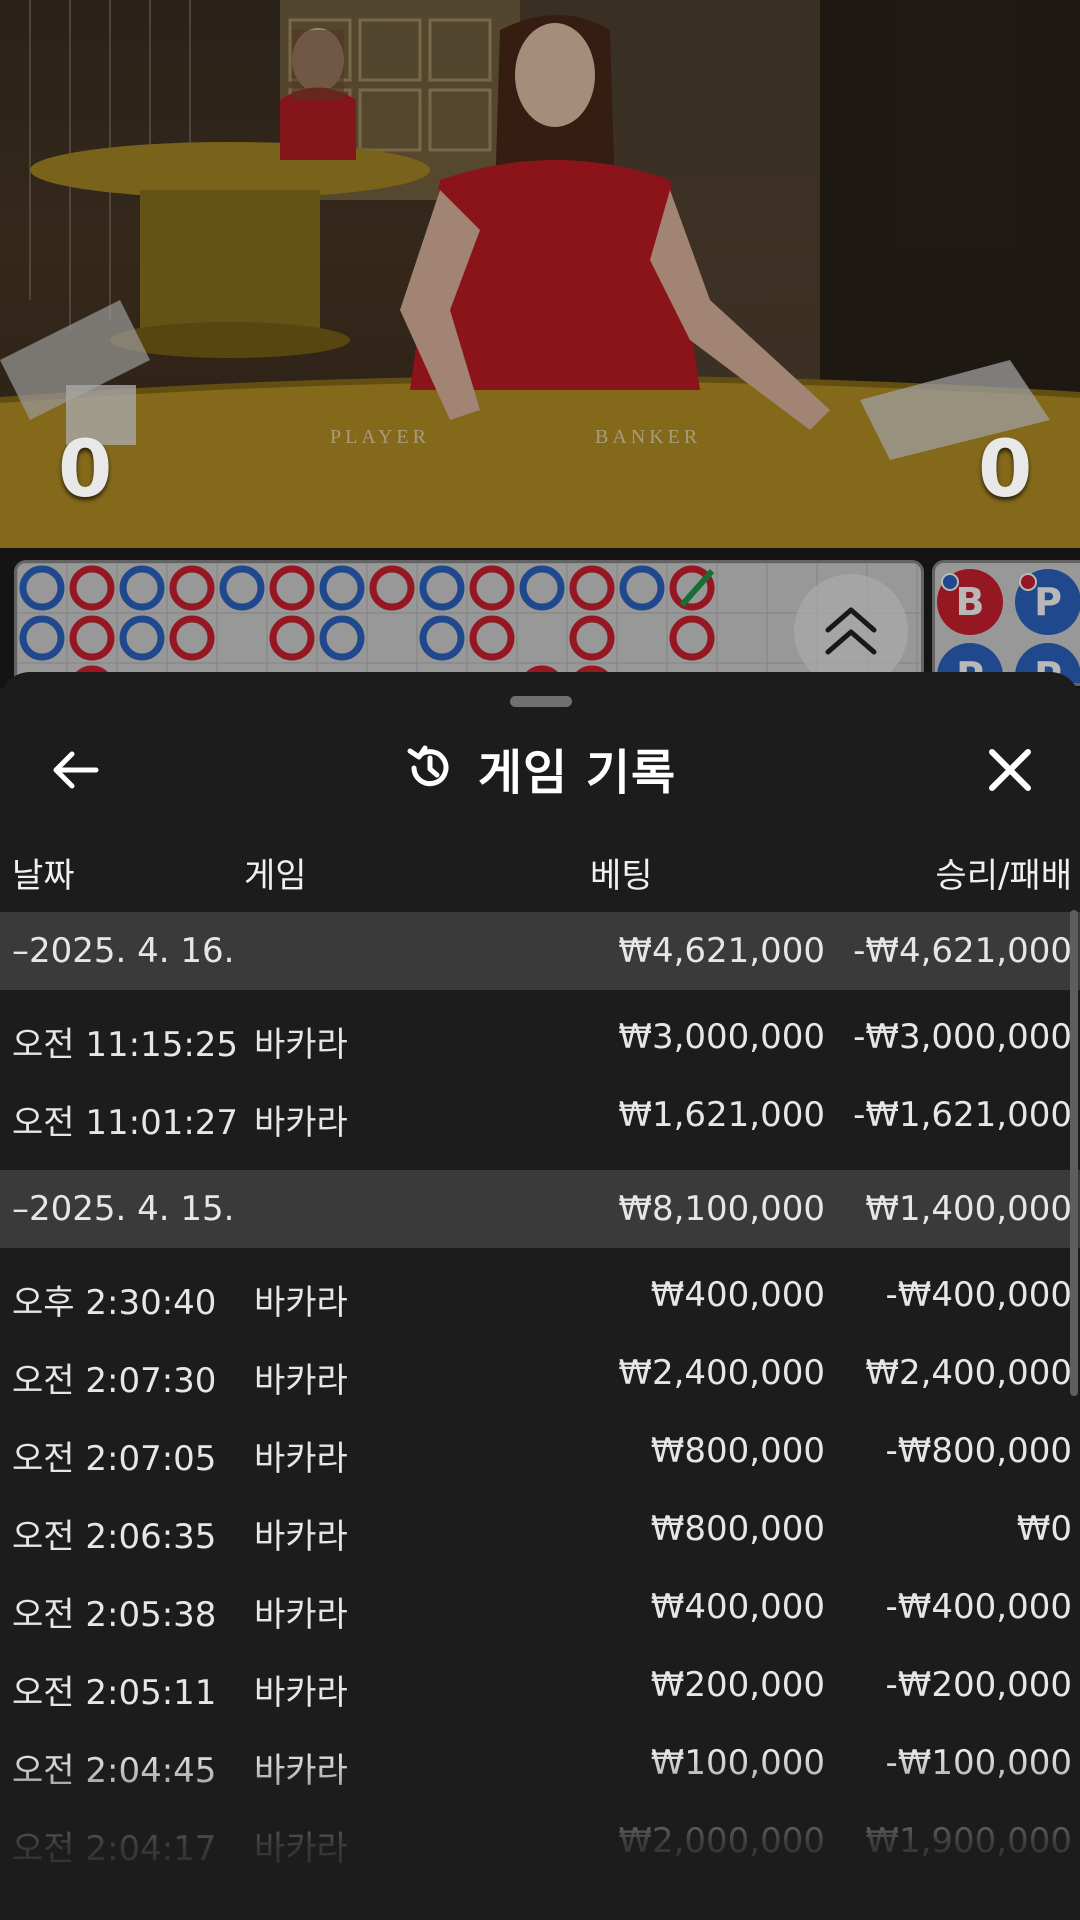 The height and width of the screenshot is (1920, 1080). What do you see at coordinates (1005, 470) in the screenshot?
I see `banker-score: 0` at bounding box center [1005, 470].